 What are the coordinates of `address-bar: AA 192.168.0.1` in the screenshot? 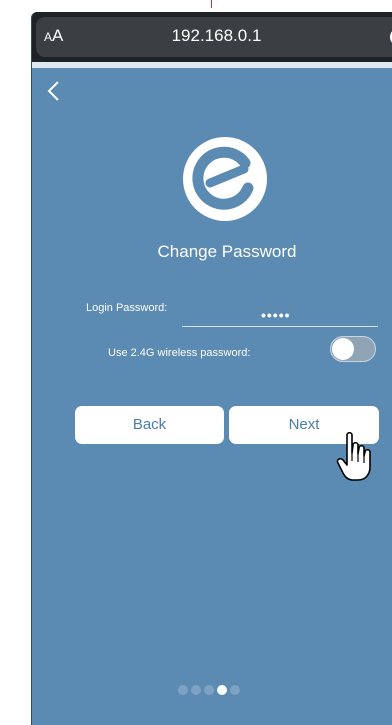 It's located at (214, 37).